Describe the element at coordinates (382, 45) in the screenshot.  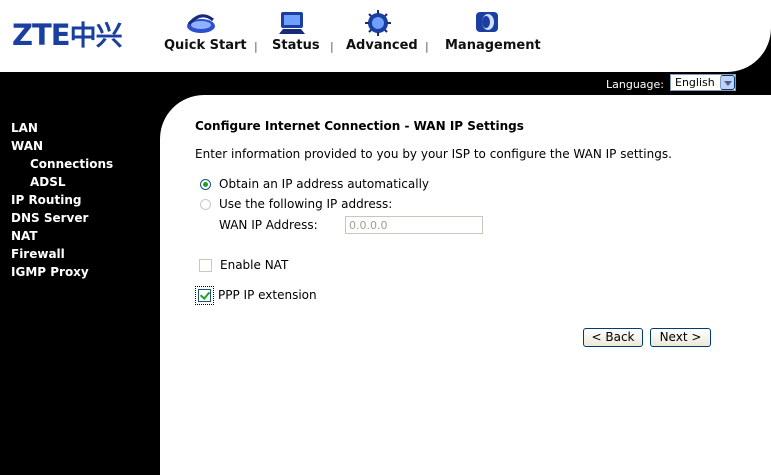
I see `nav-label-advanced: Advanced` at that location.